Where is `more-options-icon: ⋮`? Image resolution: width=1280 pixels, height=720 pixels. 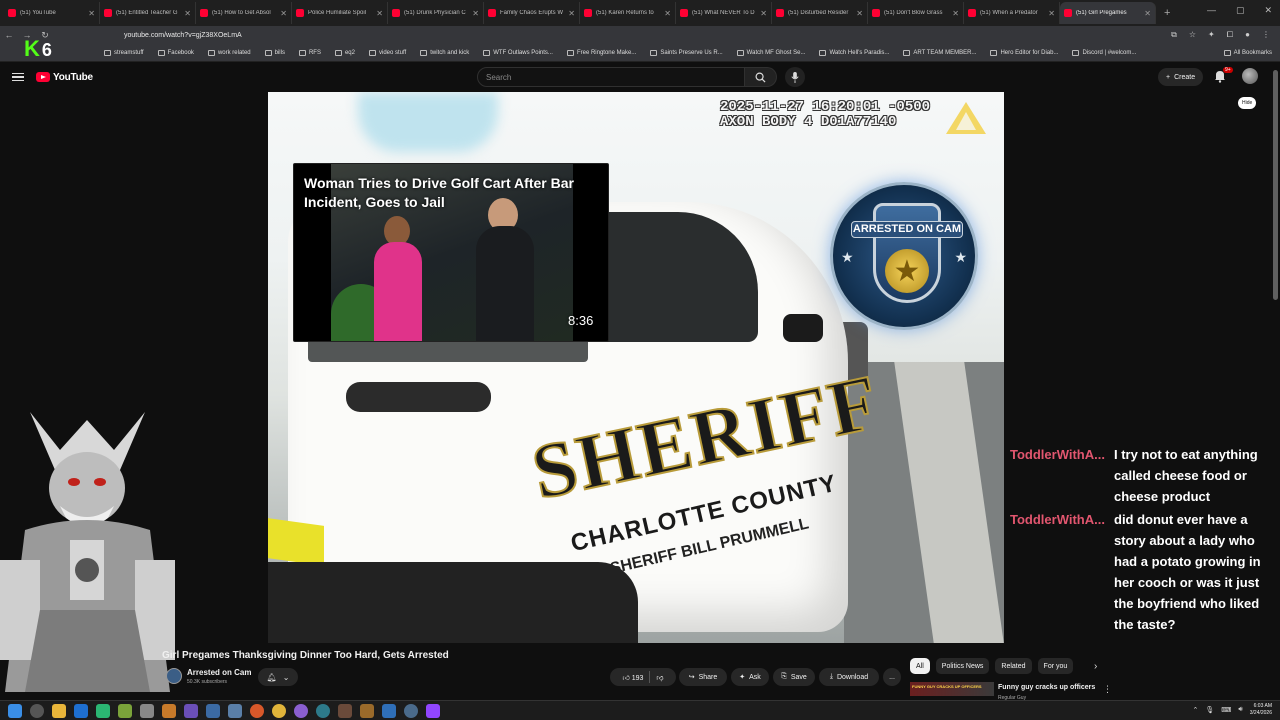 more-options-icon: ⋮ is located at coordinates (1107, 689).